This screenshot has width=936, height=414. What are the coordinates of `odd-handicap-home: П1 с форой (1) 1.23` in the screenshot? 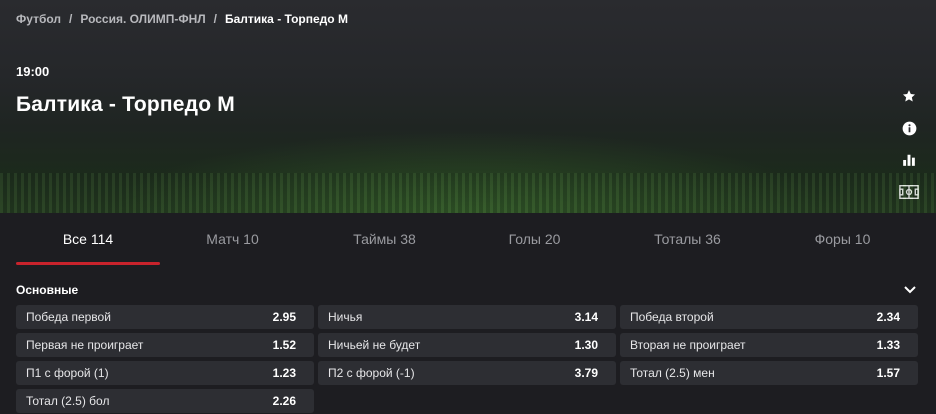 It's located at (165, 373).